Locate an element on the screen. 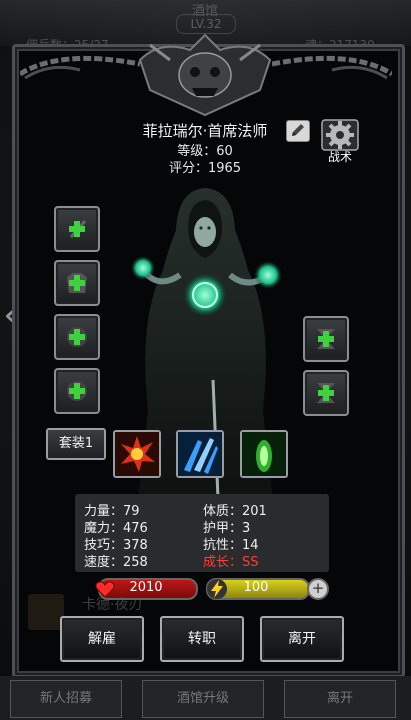 The width and height of the screenshot is (411, 720). tab-recruit: 新人招募 is located at coordinates (66, 699).